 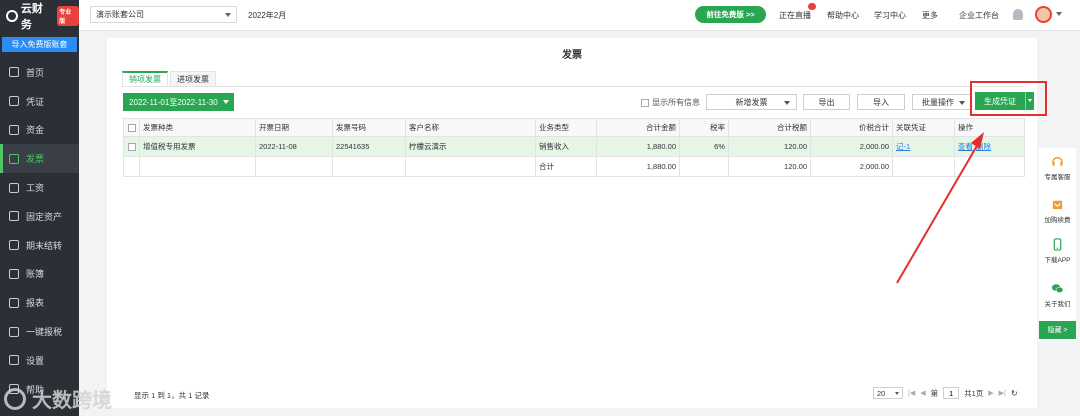 What do you see at coordinates (35, 130) in the screenshot?
I see `sidebar-item-label: 资金` at bounding box center [35, 130].